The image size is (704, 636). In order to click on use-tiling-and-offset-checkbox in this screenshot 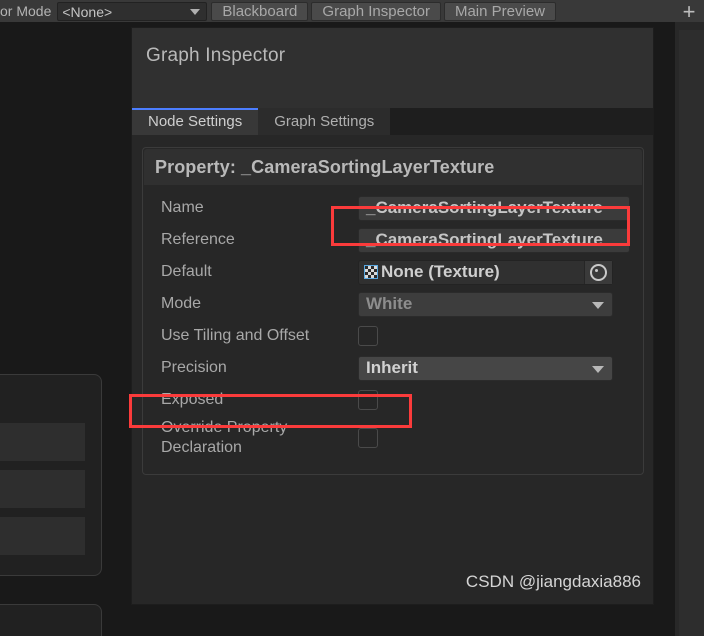, I will do `click(368, 336)`.